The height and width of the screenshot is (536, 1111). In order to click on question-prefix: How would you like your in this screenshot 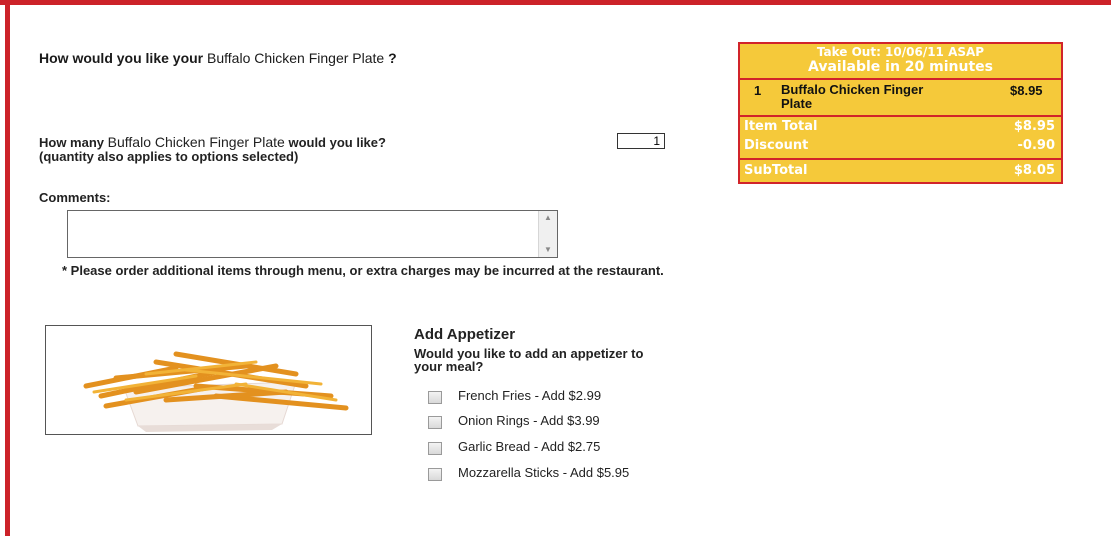, I will do `click(121, 58)`.